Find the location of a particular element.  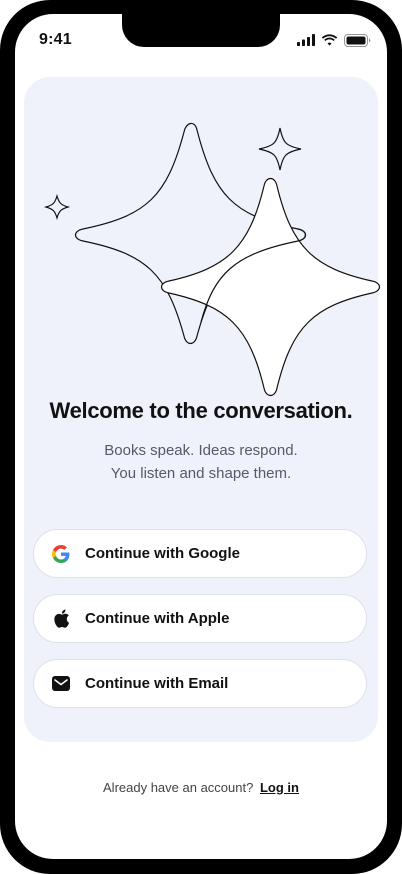

google-button-label: Continue with Google is located at coordinates (162, 553).